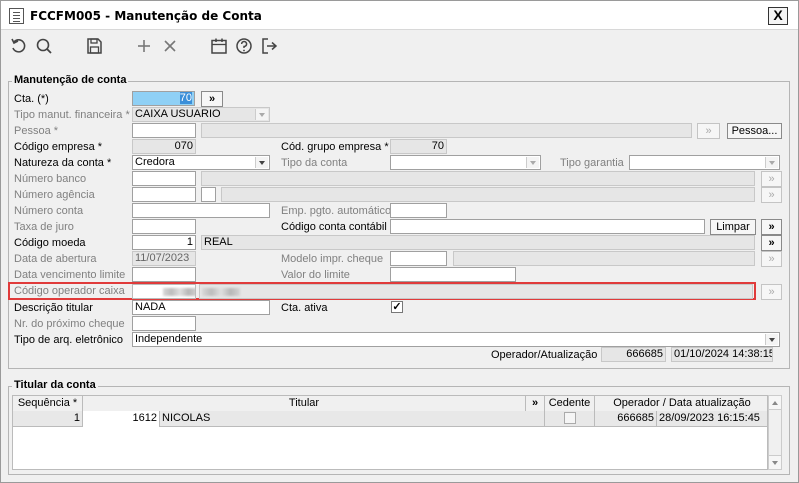  I want to click on descricao-input: NADA, so click(201, 307).